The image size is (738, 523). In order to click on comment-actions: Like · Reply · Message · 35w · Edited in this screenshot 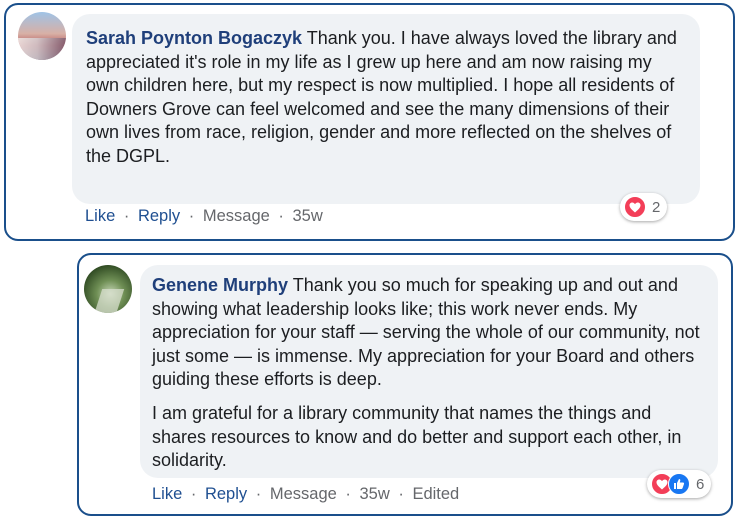, I will do `click(305, 494)`.